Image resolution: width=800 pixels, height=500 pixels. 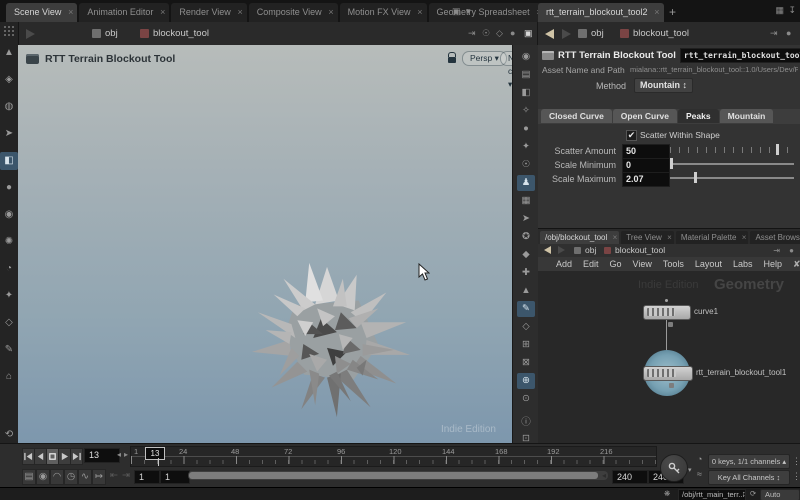 What do you see at coordinates (526, 255) in the screenshot?
I see `points-display-icon: ◆` at bounding box center [526, 255].